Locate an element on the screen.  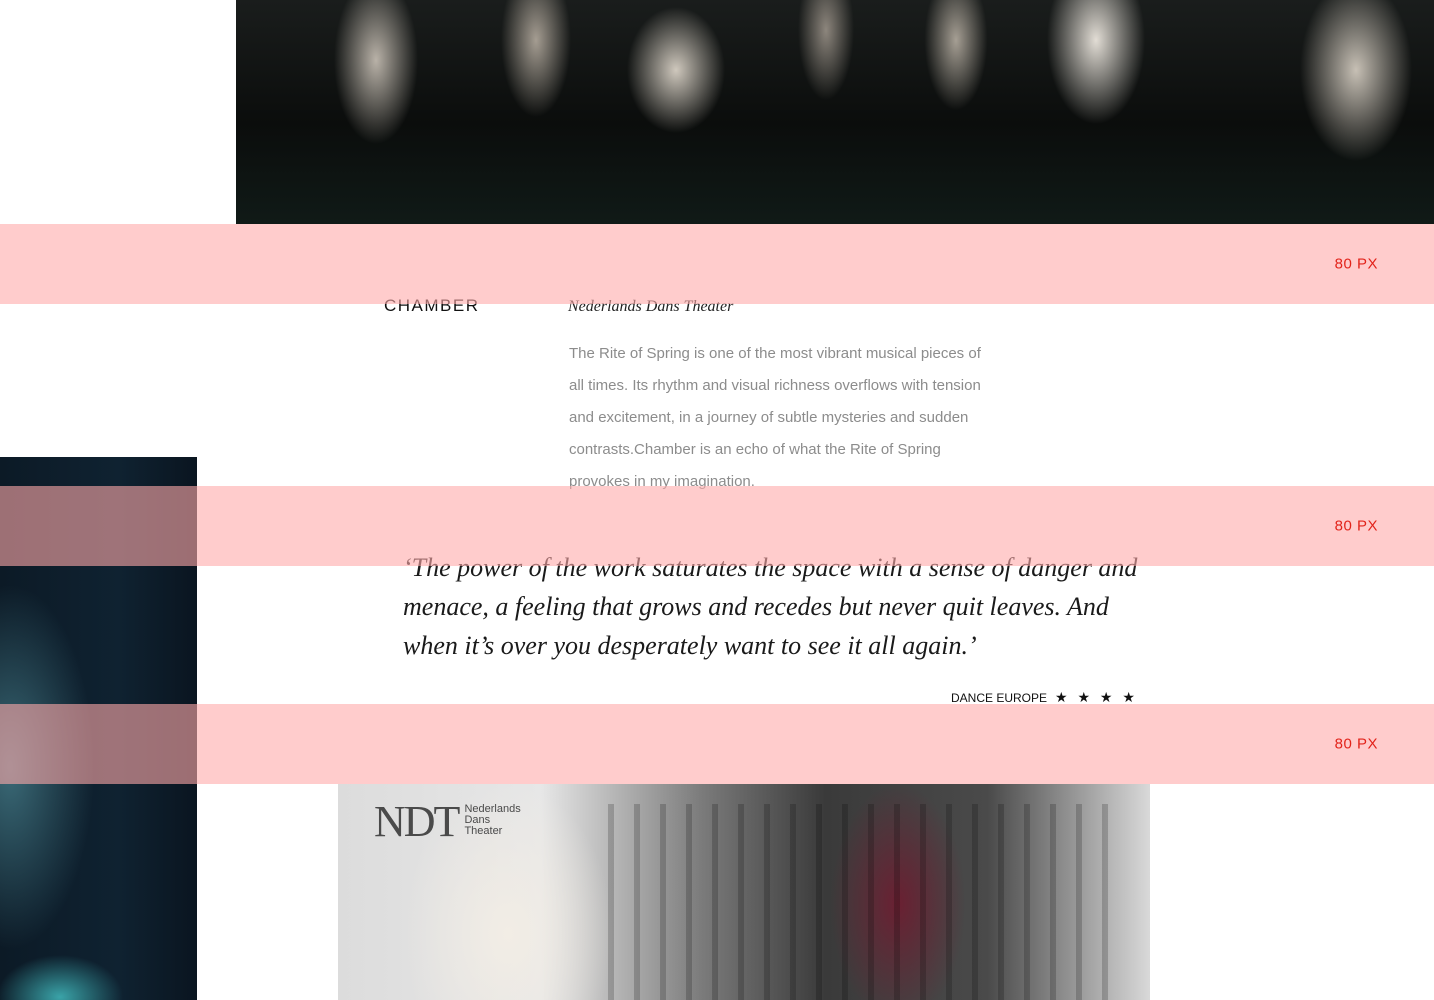
logo-word: Theater is located at coordinates (483, 831).